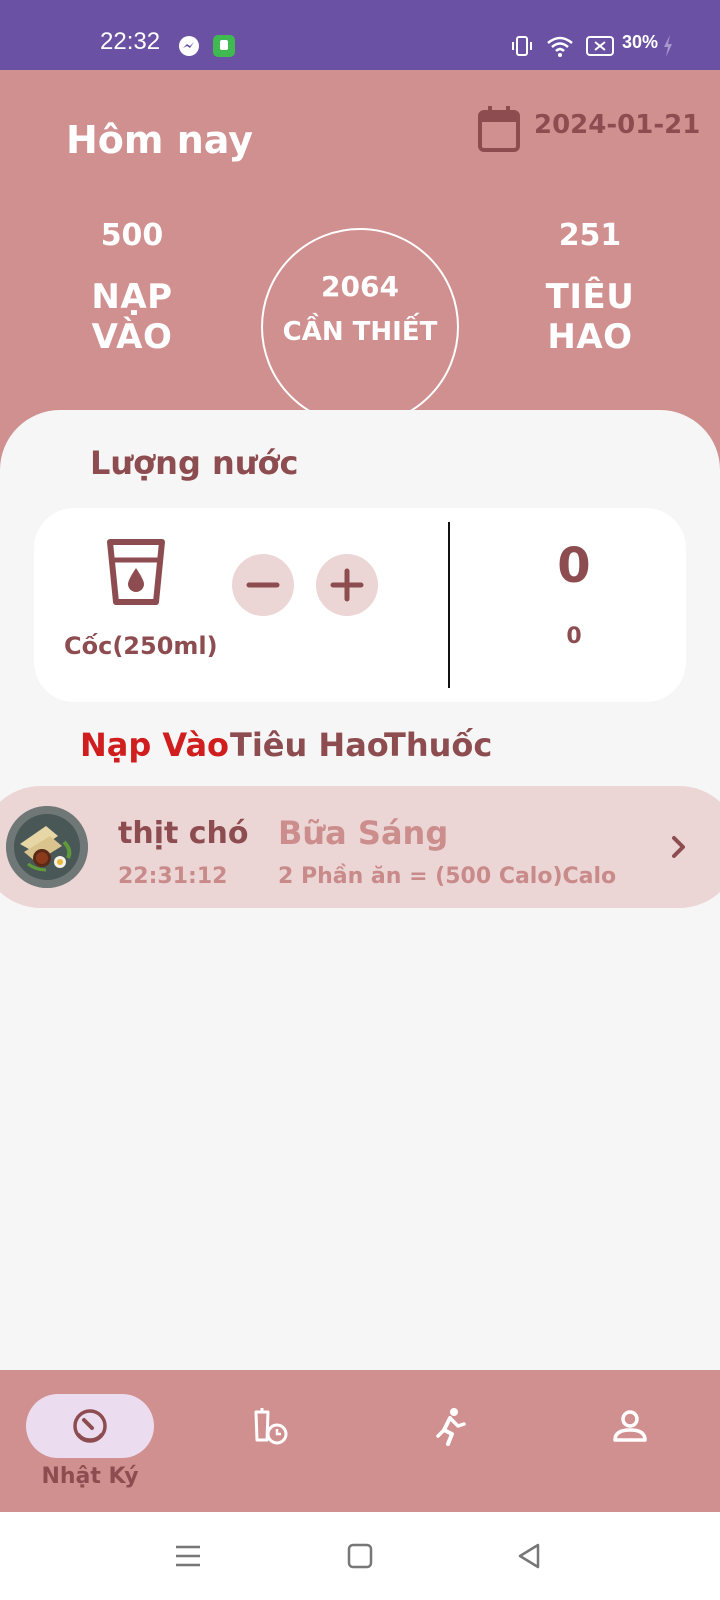 Image resolution: width=720 pixels, height=1600 pixels. Describe the element at coordinates (309, 745) in the screenshot. I see `tab-burned: Tiêu Hao` at that location.